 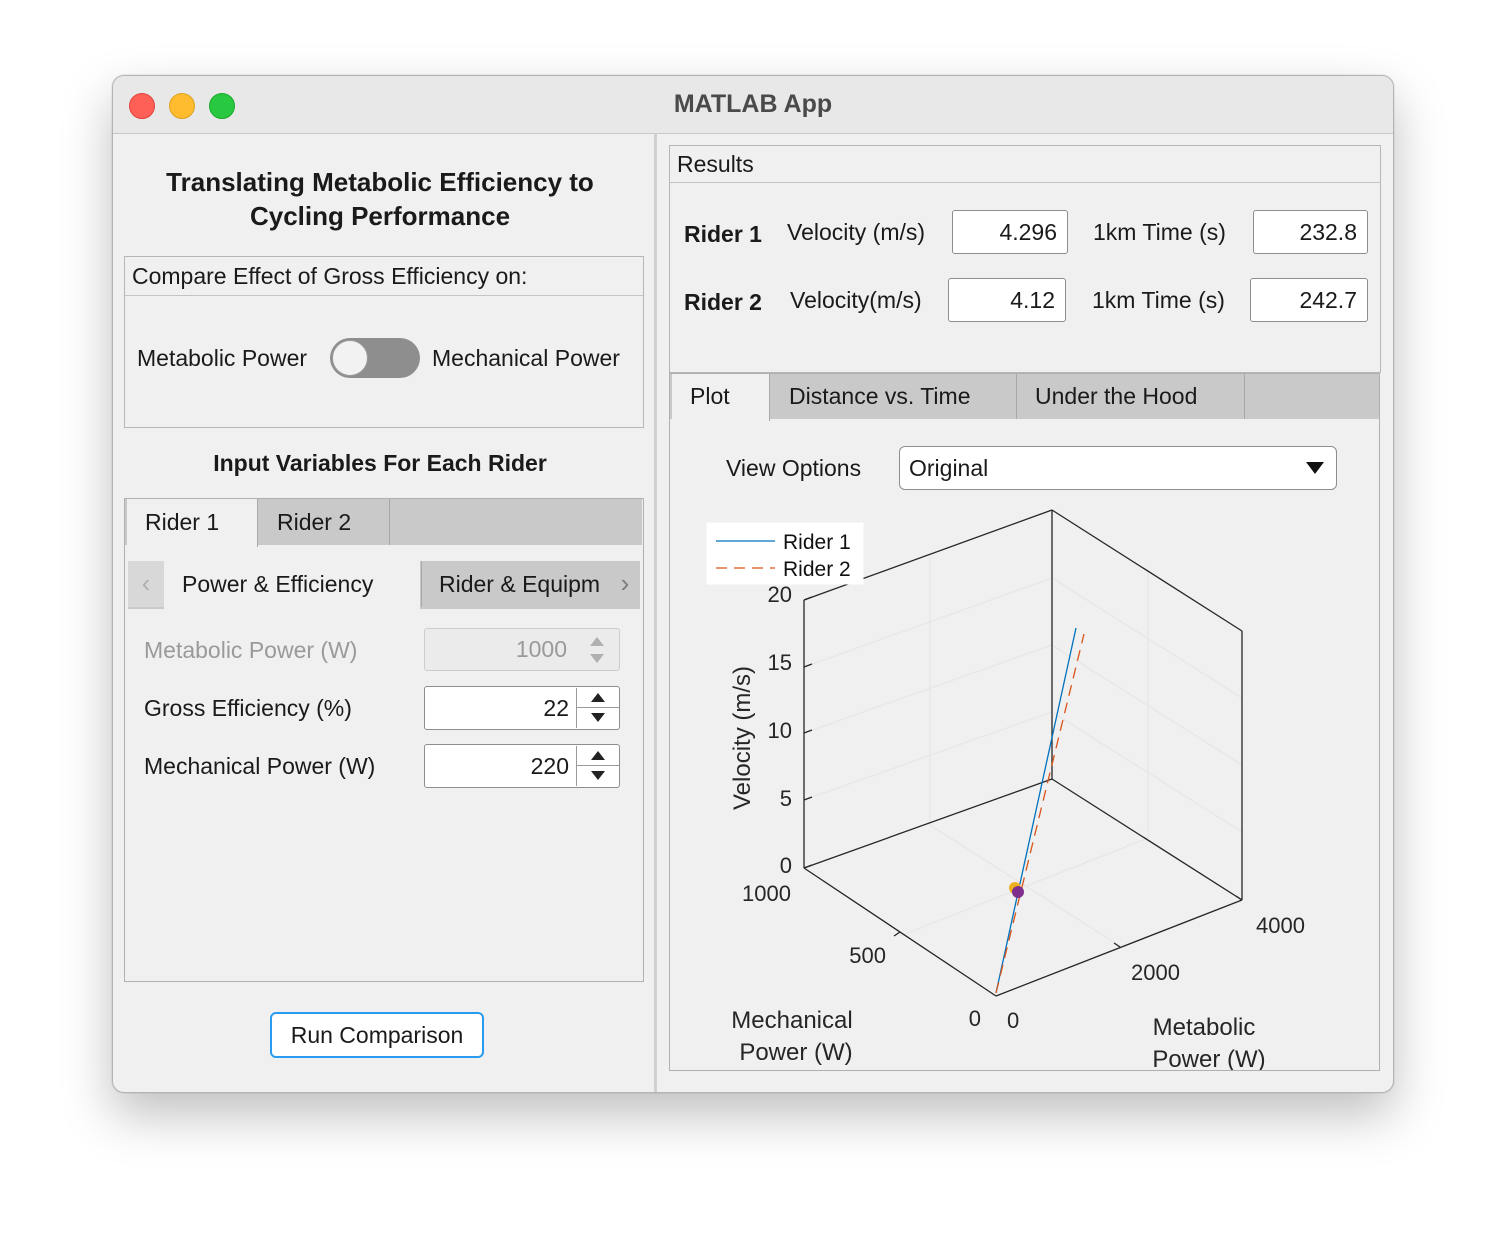 What do you see at coordinates (721, 397) in the screenshot?
I see `tab-plot: Plot` at bounding box center [721, 397].